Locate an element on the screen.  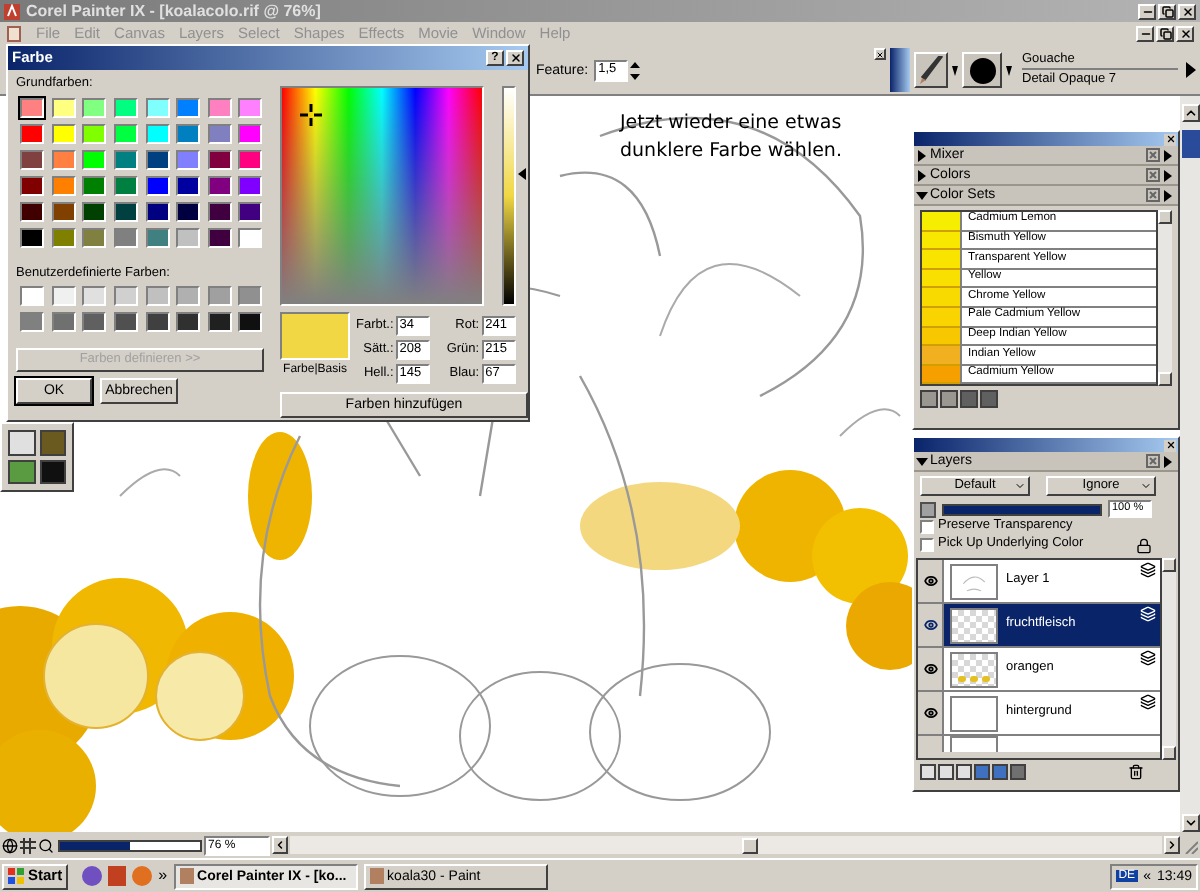
brush-variant-selector is located at coordinates (982, 70).